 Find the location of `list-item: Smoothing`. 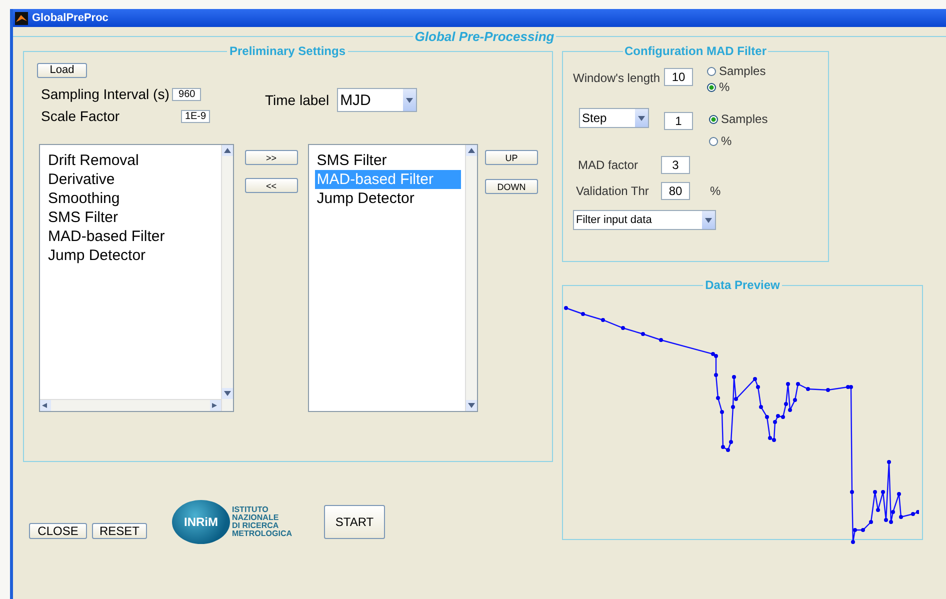

list-item: Smoothing is located at coordinates (131, 198).